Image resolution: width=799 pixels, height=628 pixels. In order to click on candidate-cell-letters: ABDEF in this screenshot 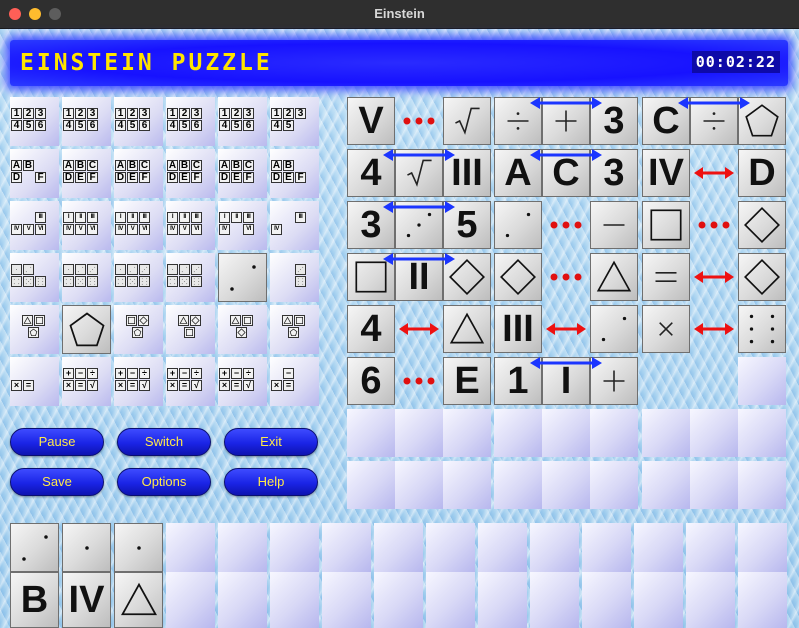, I will do `click(294, 173)`.